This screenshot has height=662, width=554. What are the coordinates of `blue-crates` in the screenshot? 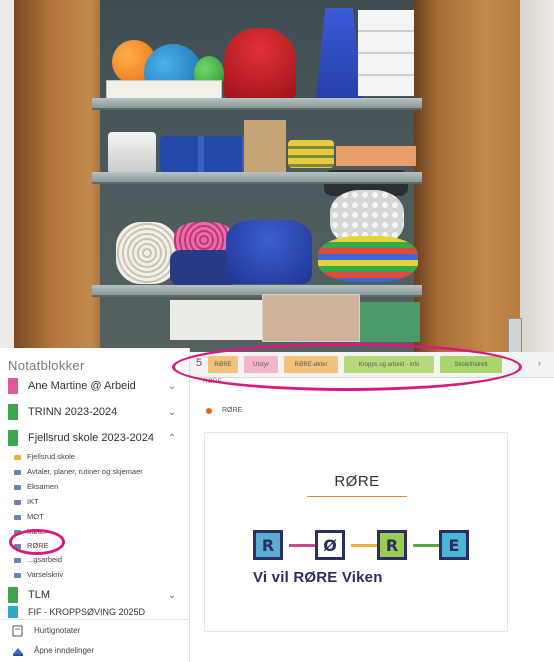 It's located at (202, 154).